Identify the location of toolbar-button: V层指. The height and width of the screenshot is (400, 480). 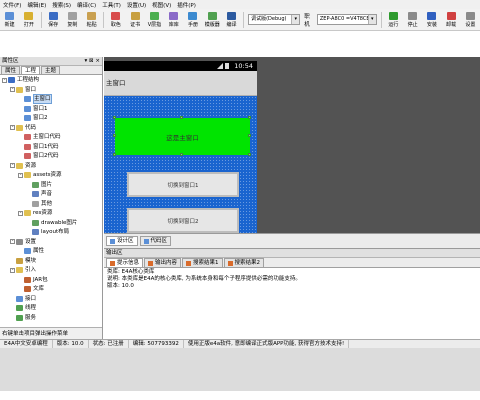
(154, 19).